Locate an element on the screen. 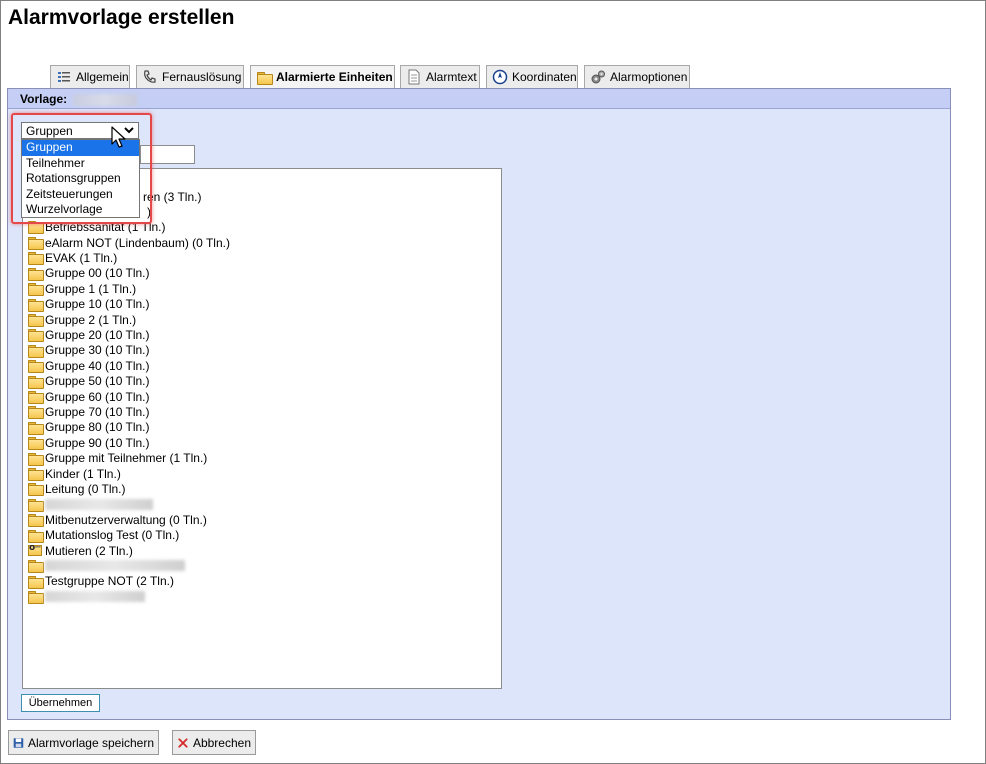  tab-alarmtext: Alarmtext is located at coordinates (440, 76).